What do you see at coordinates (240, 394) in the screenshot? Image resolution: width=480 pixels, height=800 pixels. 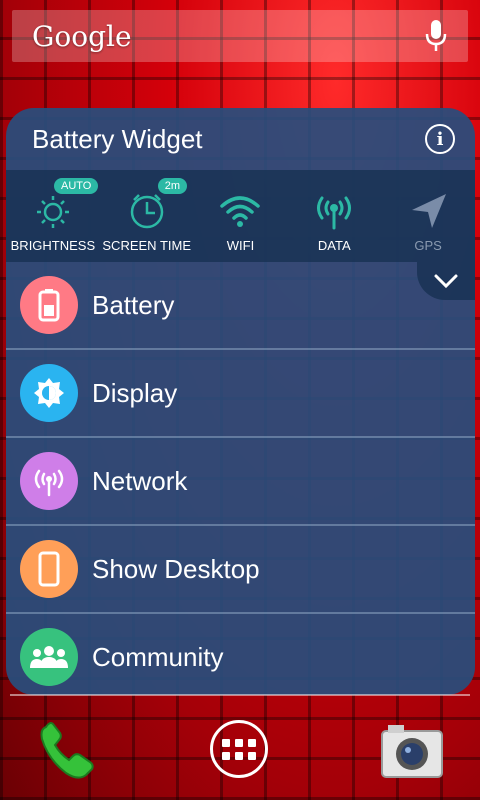 I see `menu-item-display: Display` at bounding box center [240, 394].